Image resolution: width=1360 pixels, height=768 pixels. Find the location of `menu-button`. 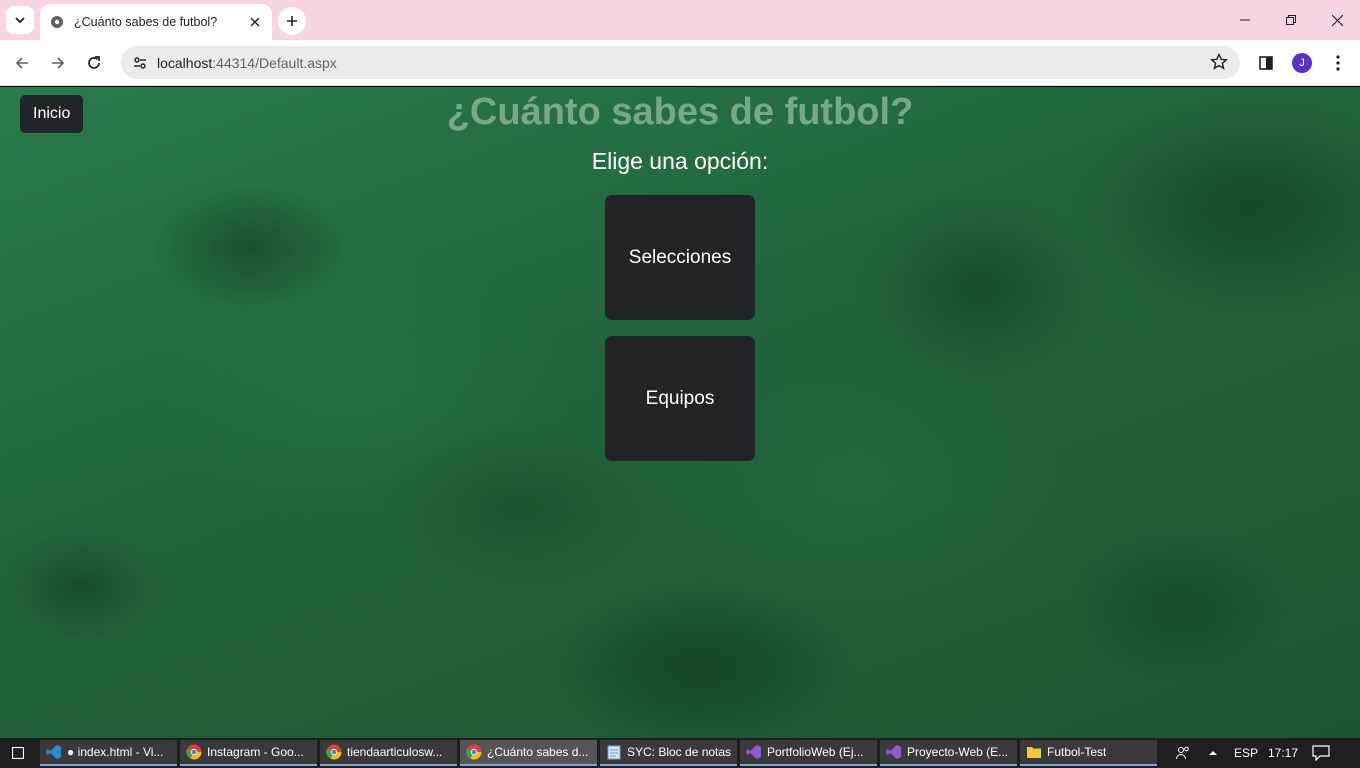

menu-button is located at coordinates (1338, 63).